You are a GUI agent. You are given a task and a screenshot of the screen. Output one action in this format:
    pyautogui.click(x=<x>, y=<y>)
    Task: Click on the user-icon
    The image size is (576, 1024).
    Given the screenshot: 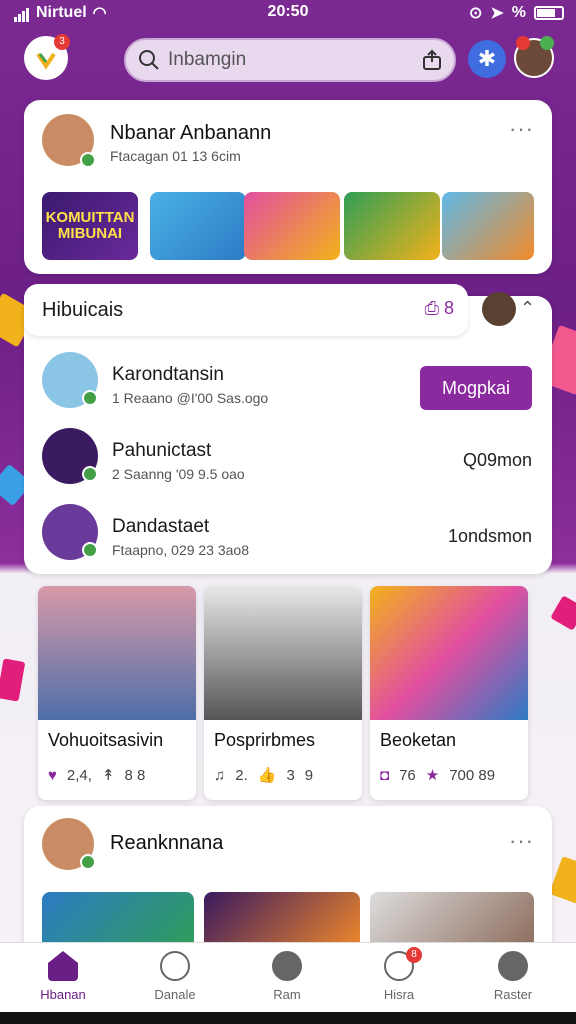 What is the action you would take?
    pyautogui.click(x=513, y=966)
    